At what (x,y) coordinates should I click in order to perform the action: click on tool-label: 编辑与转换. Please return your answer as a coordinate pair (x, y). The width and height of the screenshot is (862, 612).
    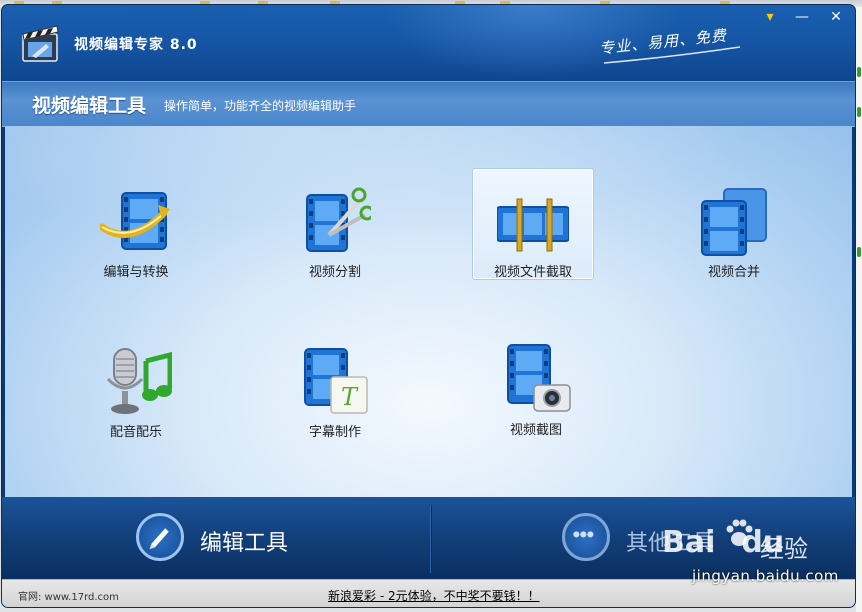
    Looking at the image, I should click on (136, 272).